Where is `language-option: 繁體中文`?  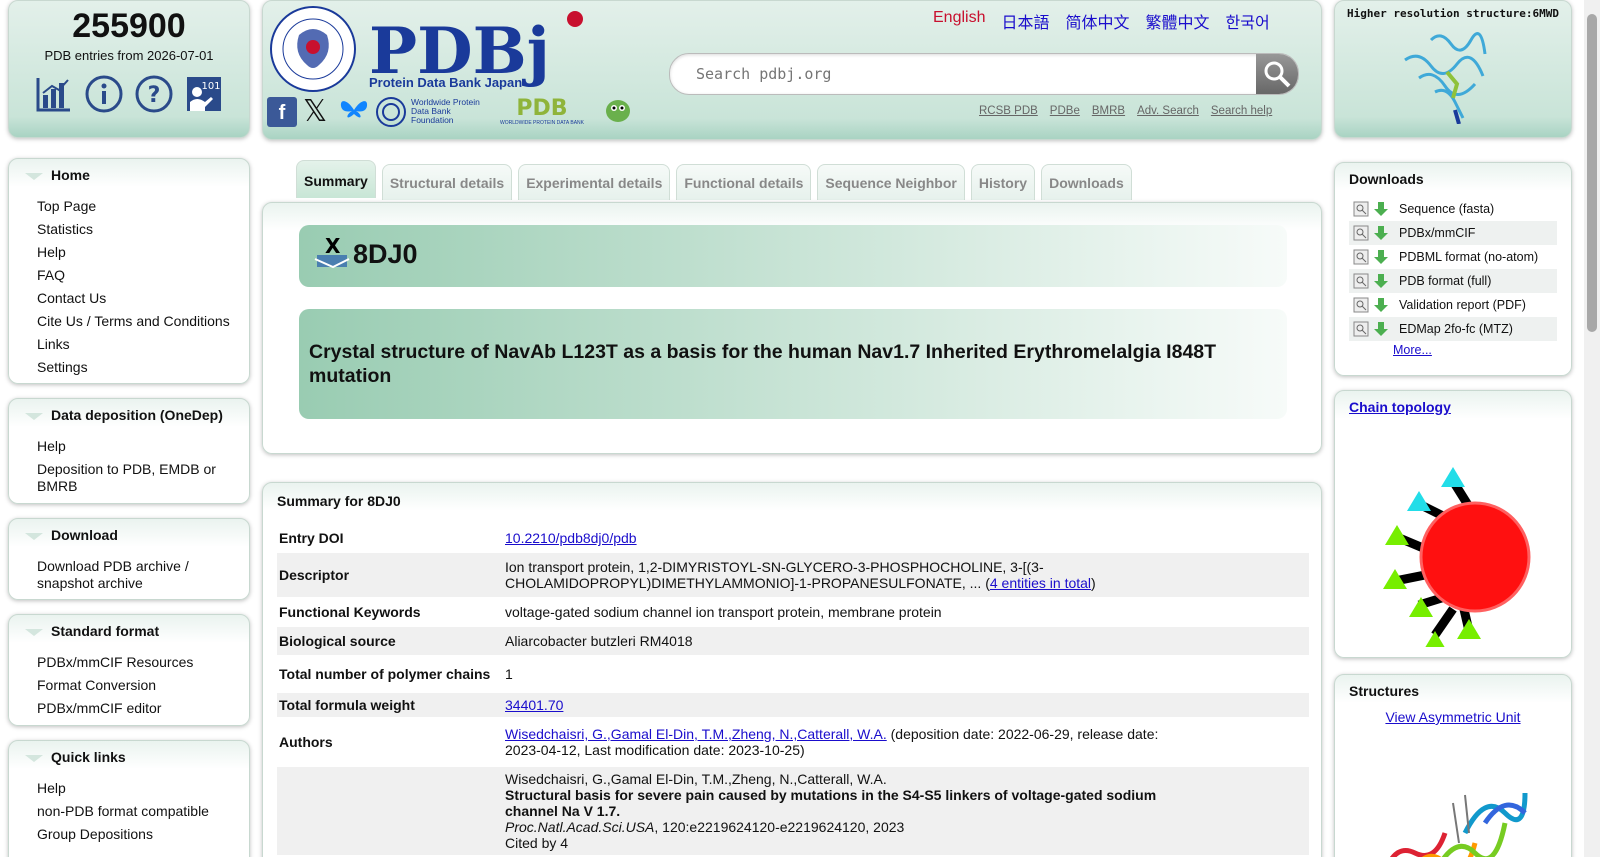
language-option: 繁體中文 is located at coordinates (1178, 21).